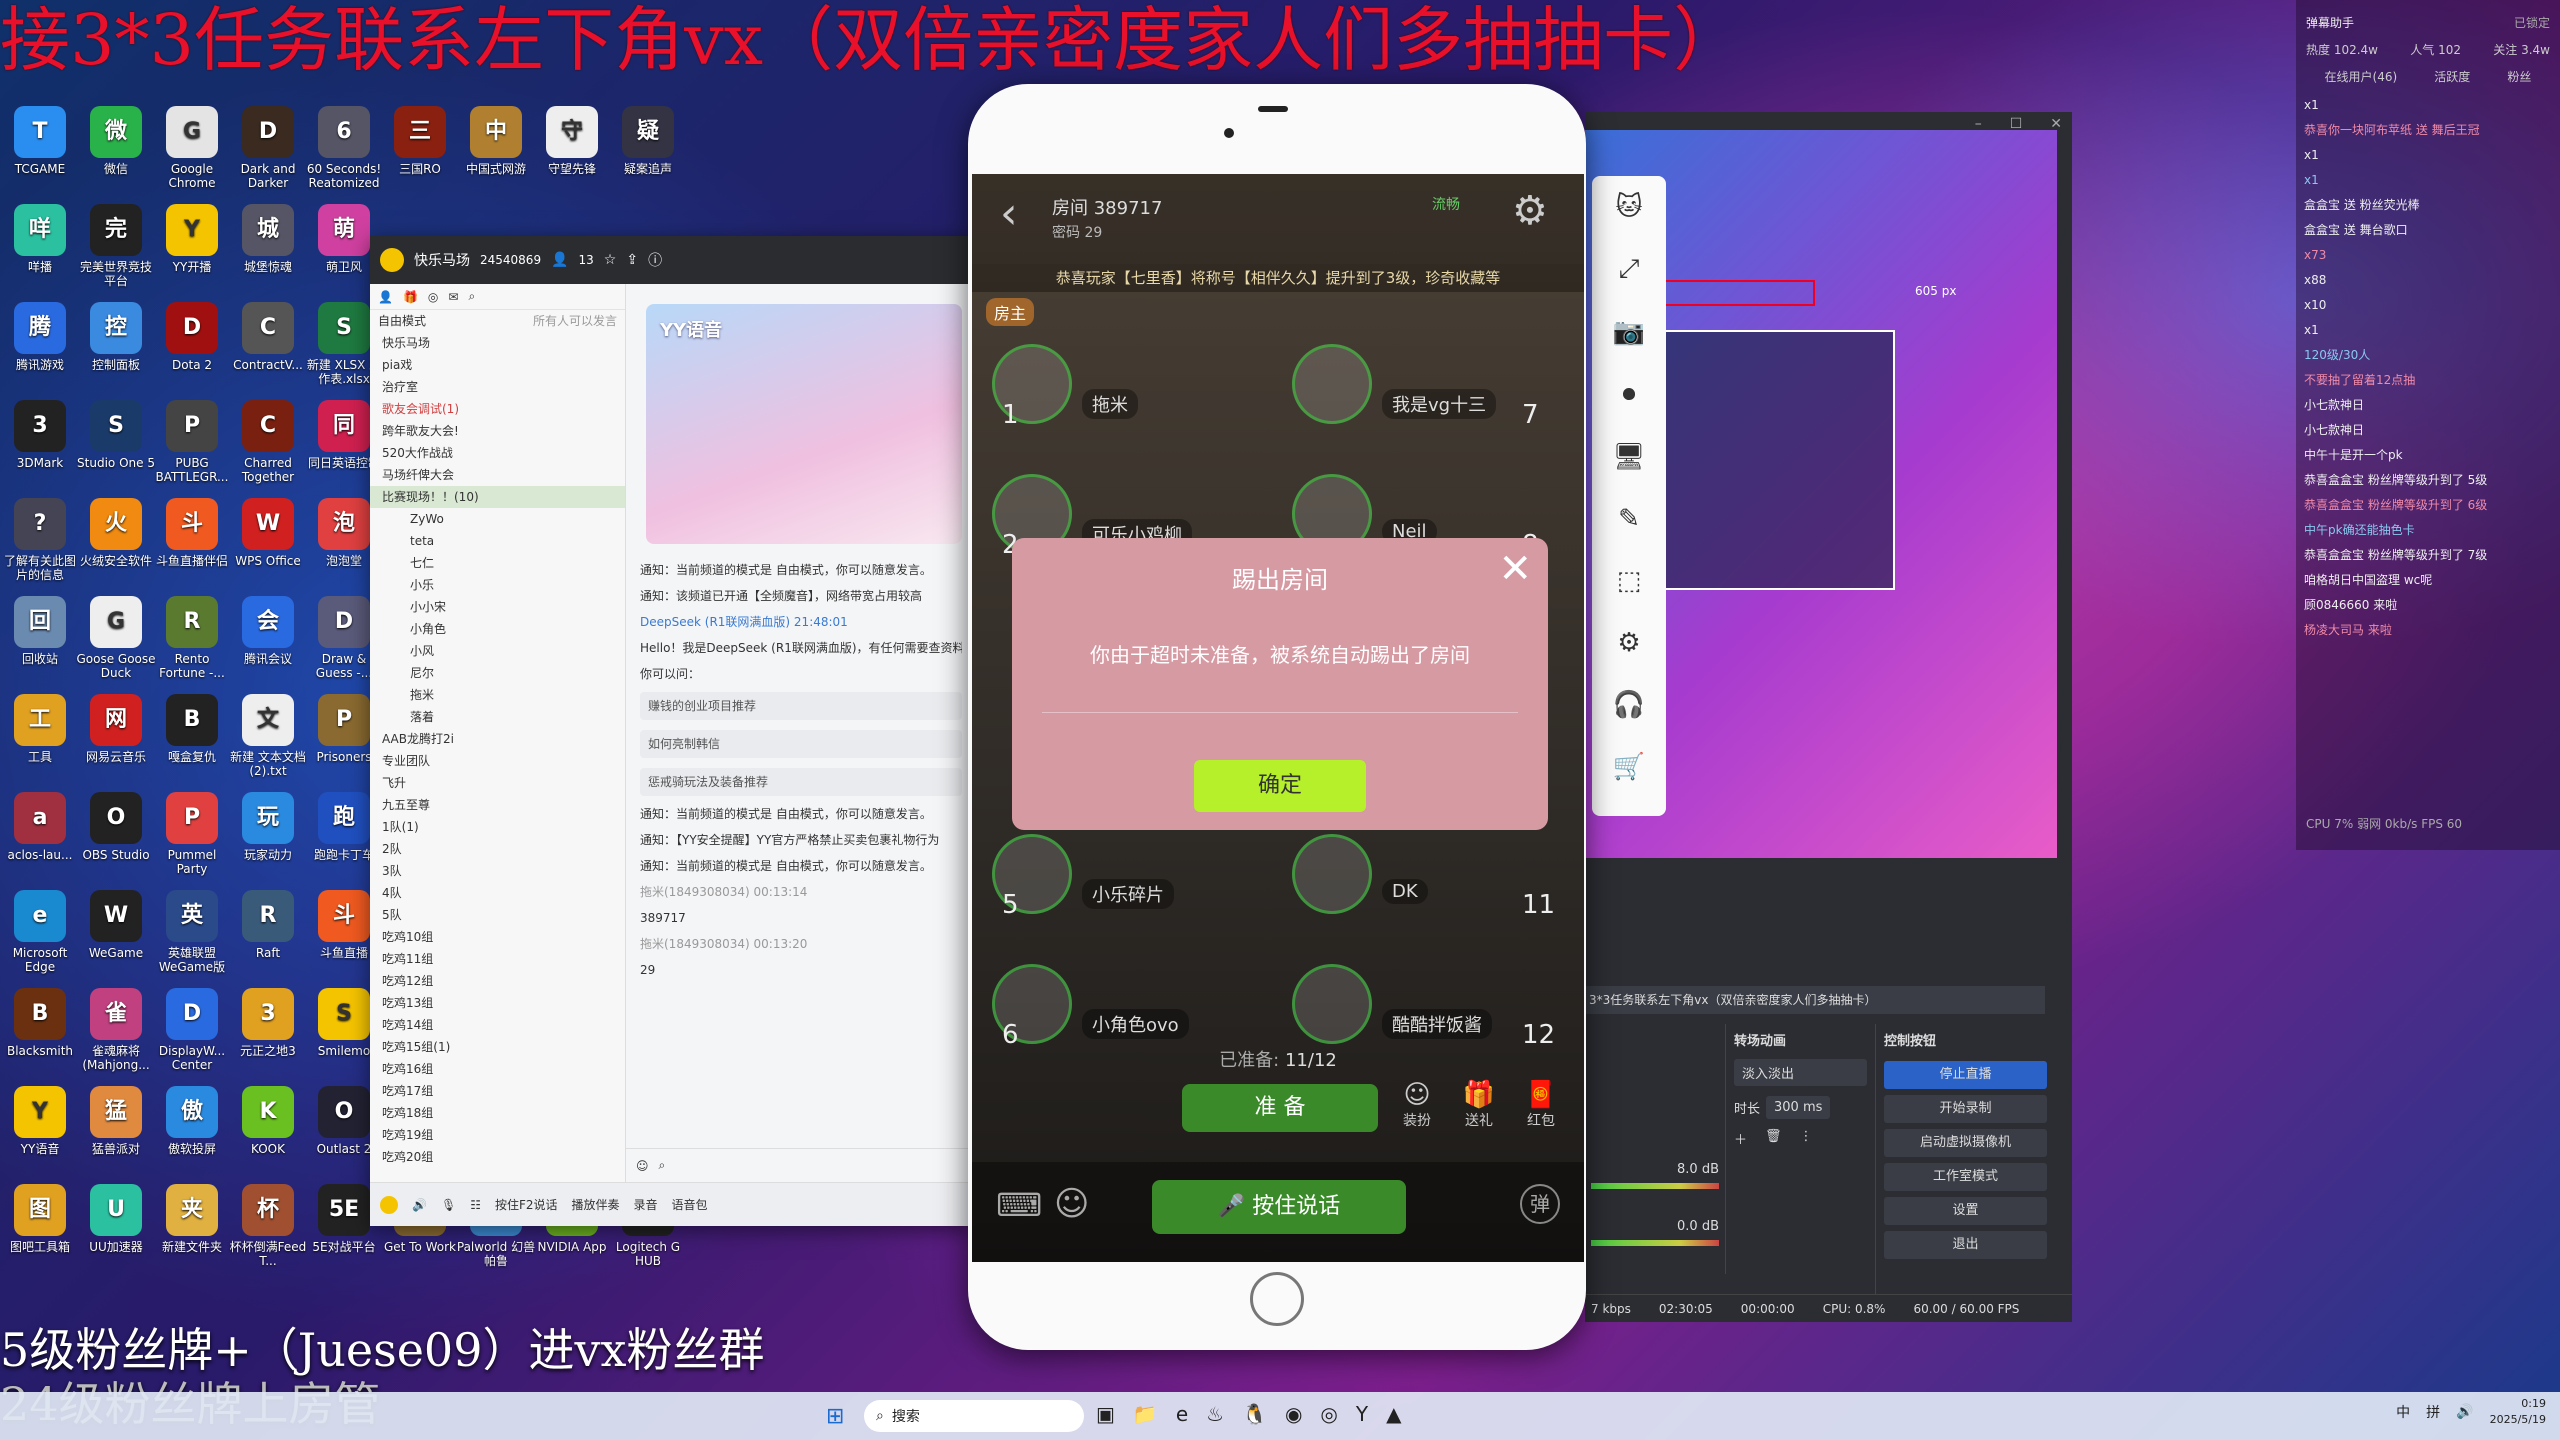 This screenshot has height=1440, width=2560. What do you see at coordinates (419, 1205) in the screenshot?
I see `speaker-icon: 🔊` at bounding box center [419, 1205].